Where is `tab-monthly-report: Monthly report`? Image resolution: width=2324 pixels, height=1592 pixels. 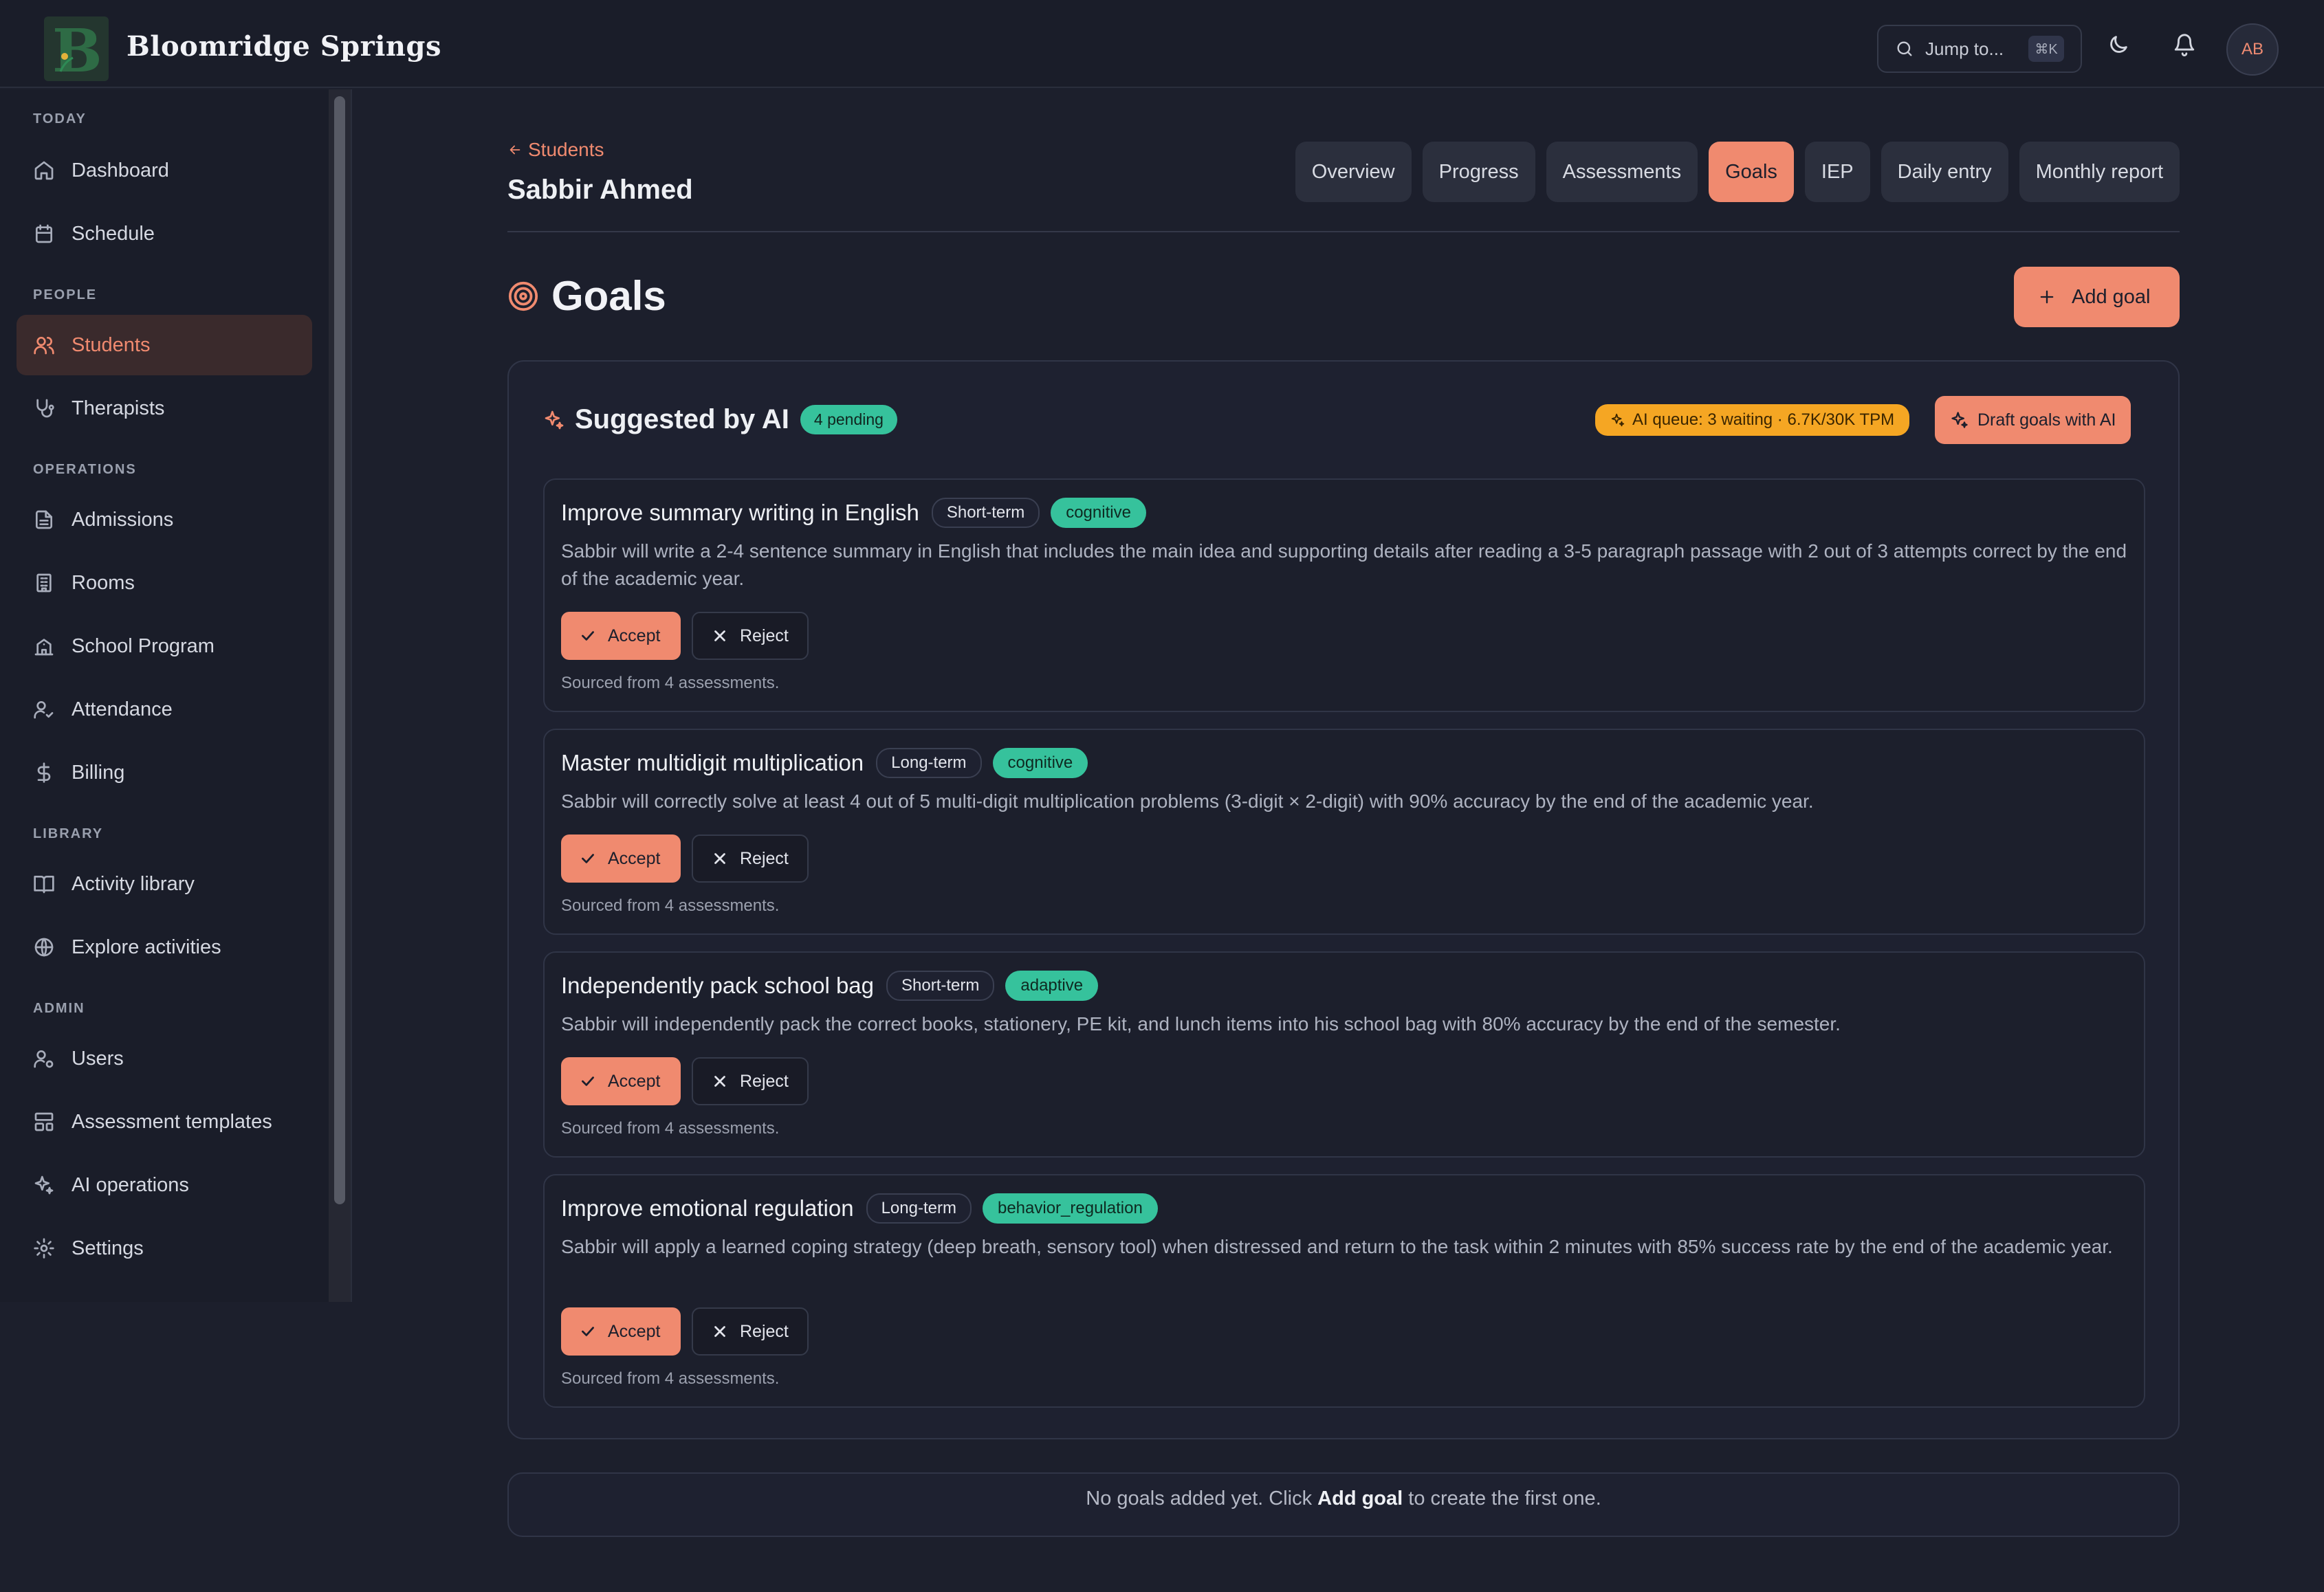 tab-monthly-report: Monthly report is located at coordinates (2099, 172).